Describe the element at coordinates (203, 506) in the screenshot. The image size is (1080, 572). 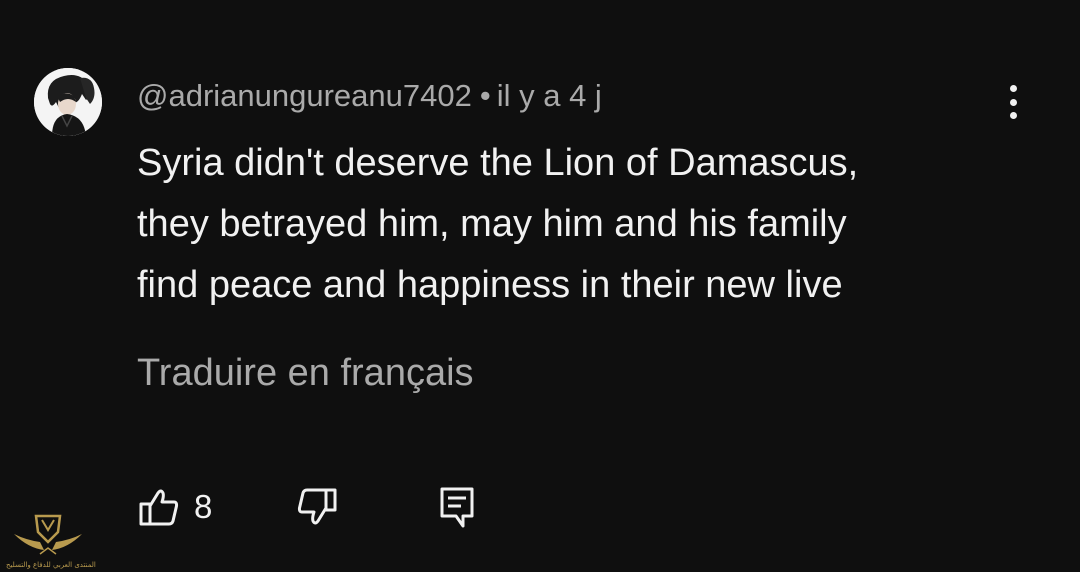
I see `like-count: 8` at that location.